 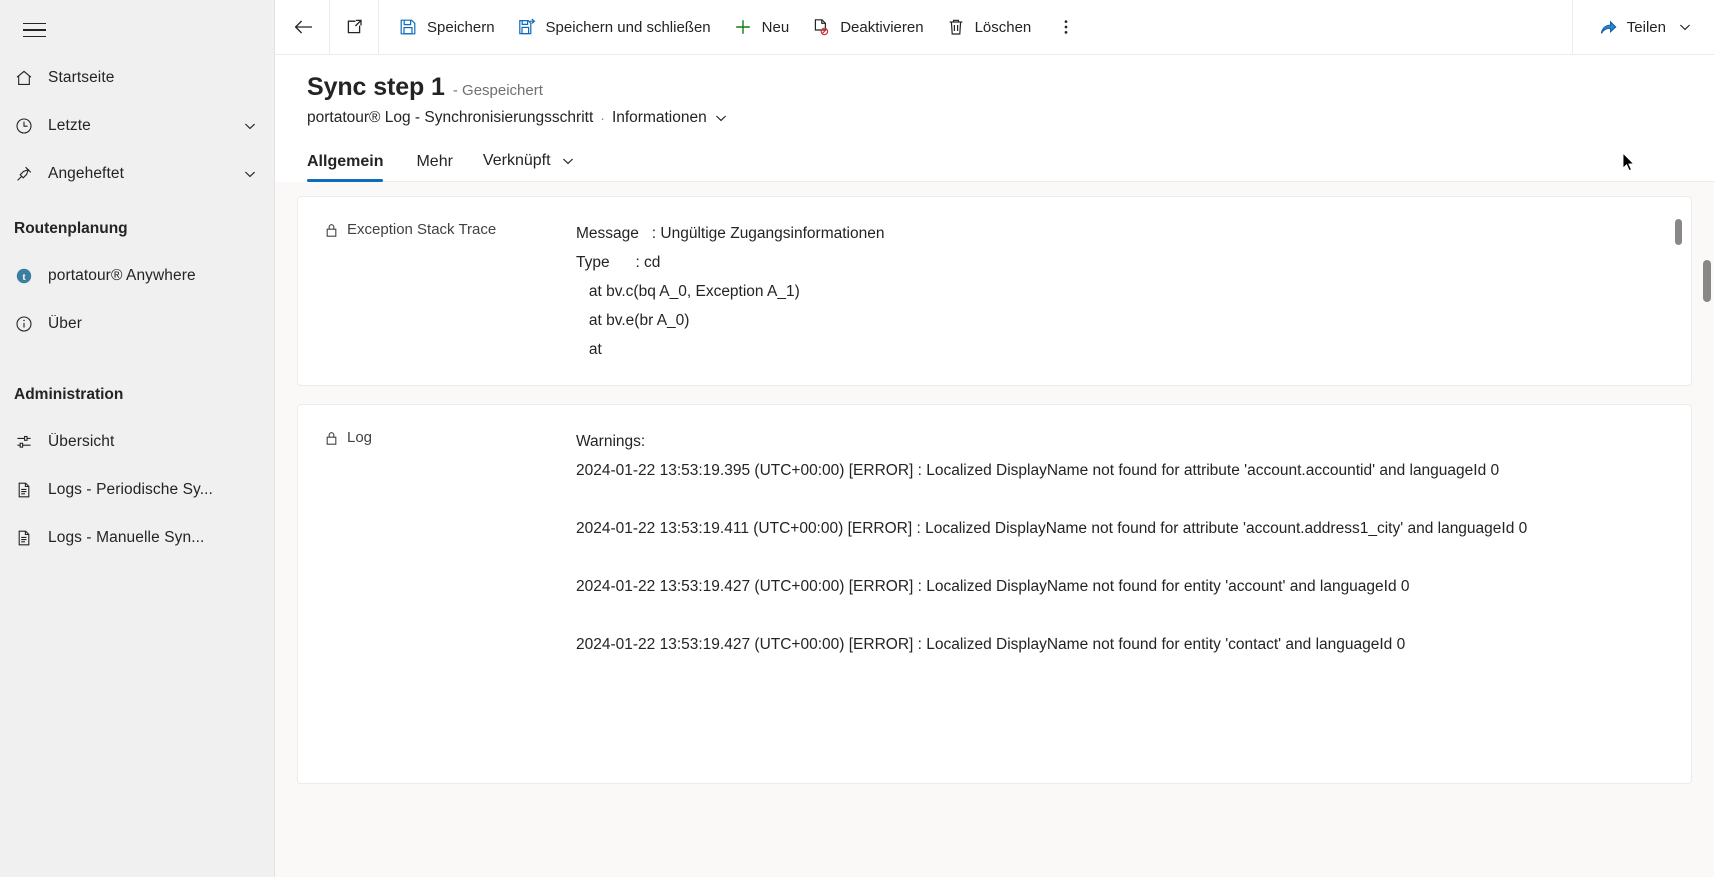 I want to click on sidebar-item-letzte: Letzte, so click(x=137, y=126).